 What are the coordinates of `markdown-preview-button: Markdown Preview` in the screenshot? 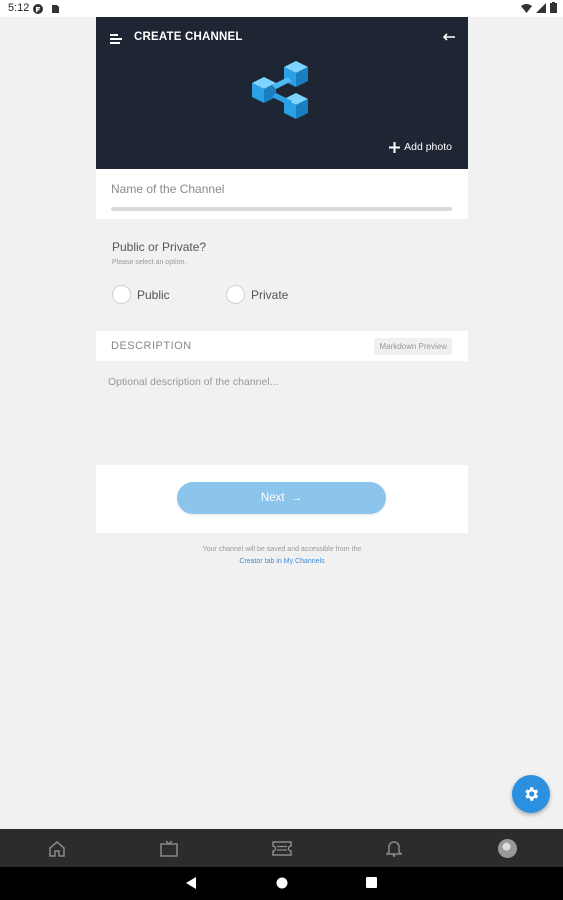 It's located at (413, 346).